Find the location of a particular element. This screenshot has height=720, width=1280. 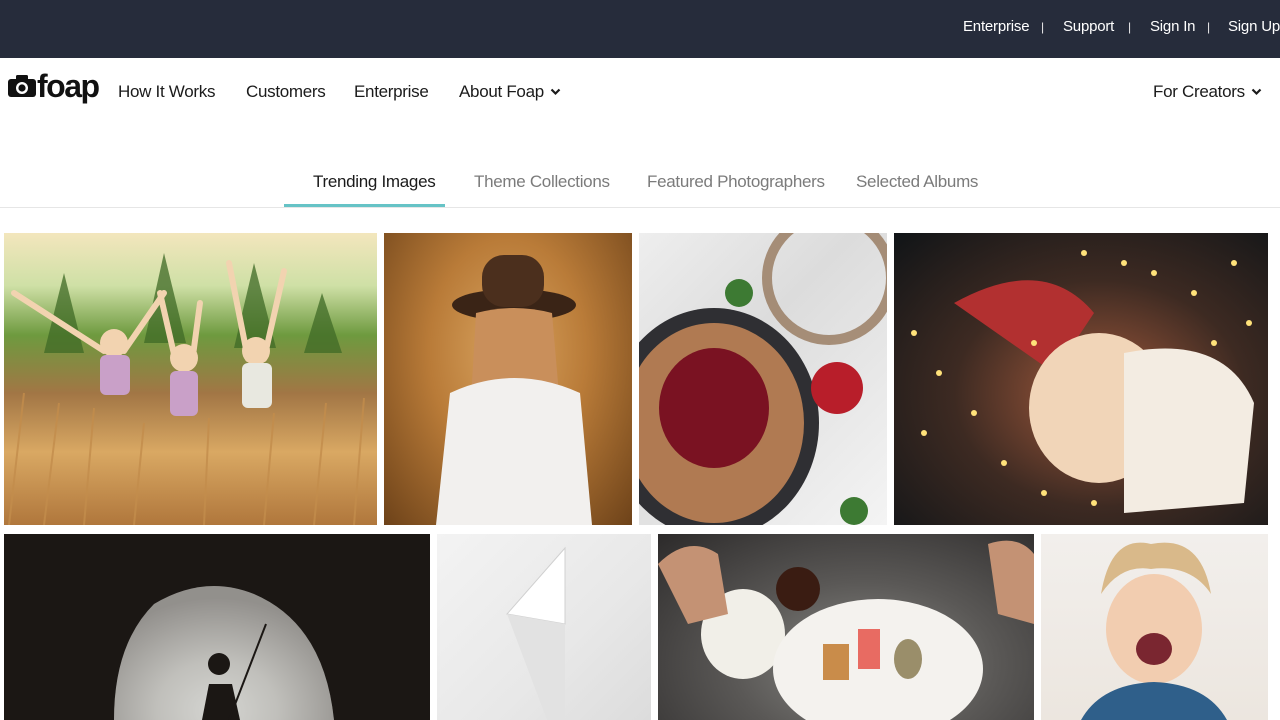

gallery-image-baby-lights is located at coordinates (1081, 379).